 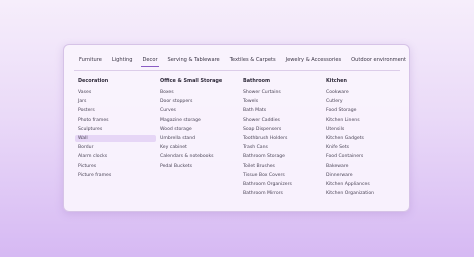 I want to click on menu-link: Calendars & notebooks, so click(x=200, y=156).